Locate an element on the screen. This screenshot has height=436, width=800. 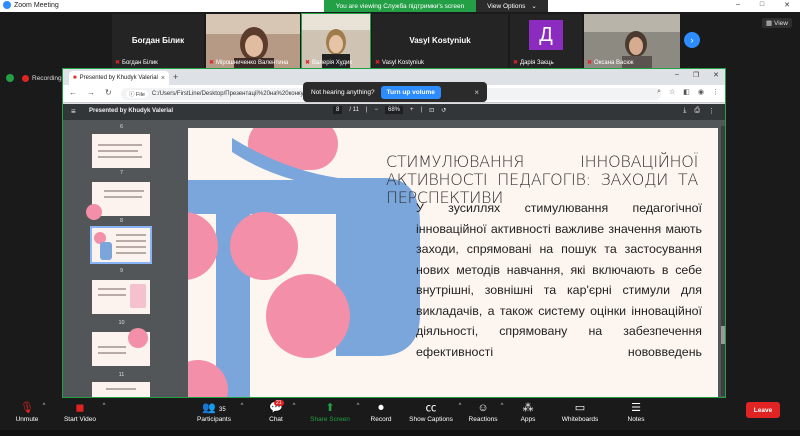
notes-button: ☰ Notes is located at coordinates (636, 411).